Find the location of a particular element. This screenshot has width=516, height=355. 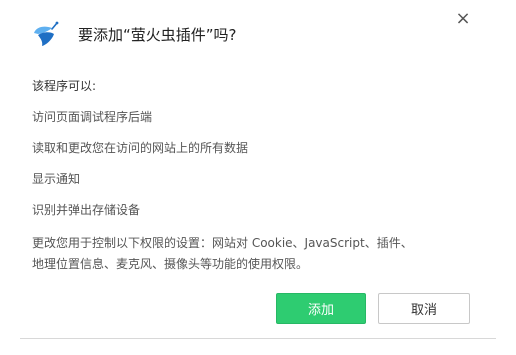

dialog-buttons: 添加 取消 is located at coordinates (373, 308).